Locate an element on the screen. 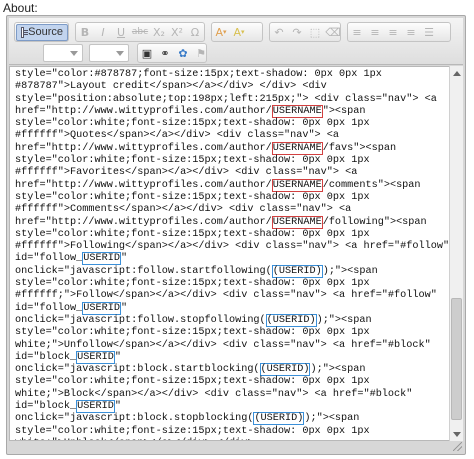 Image resolution: width=474 pixels, height=459 pixels. scroll-down-icon is located at coordinates (456, 434).